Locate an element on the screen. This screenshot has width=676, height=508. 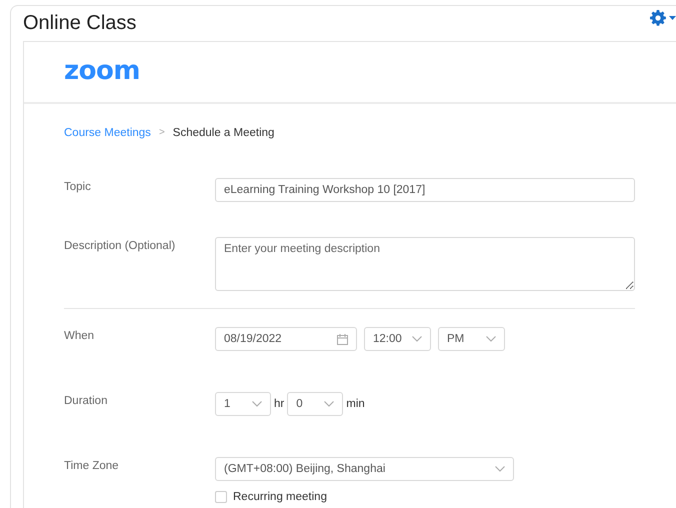
settings-button is located at coordinates (663, 18).